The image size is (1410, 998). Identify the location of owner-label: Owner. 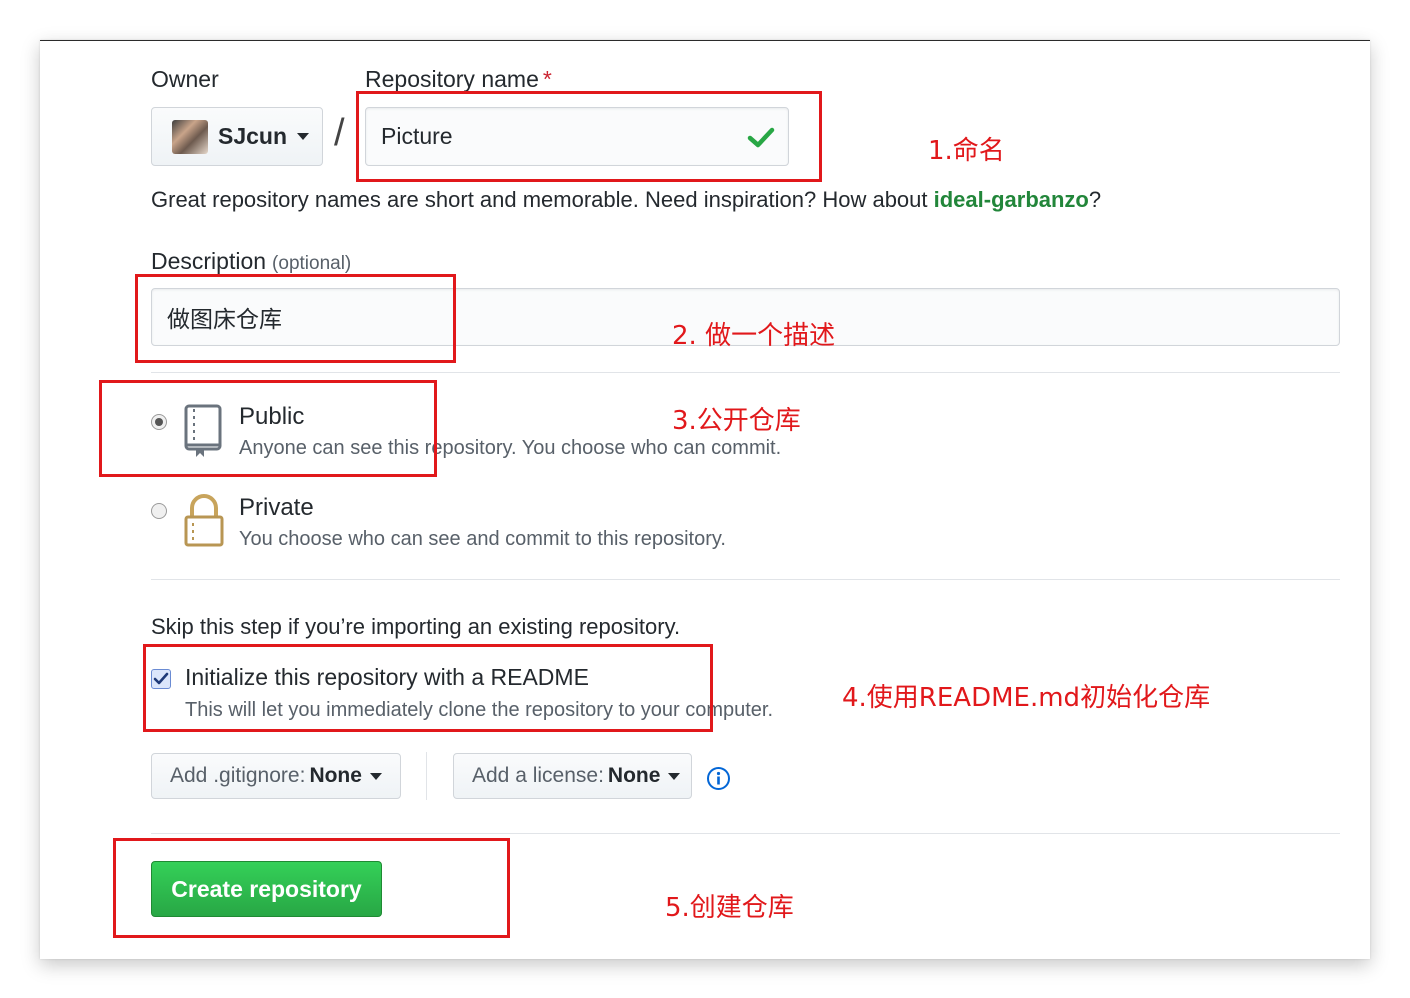
(185, 79).